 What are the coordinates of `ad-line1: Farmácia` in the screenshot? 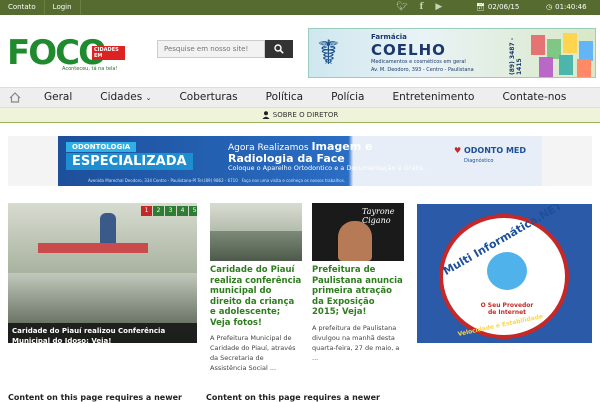 It's located at (389, 37).